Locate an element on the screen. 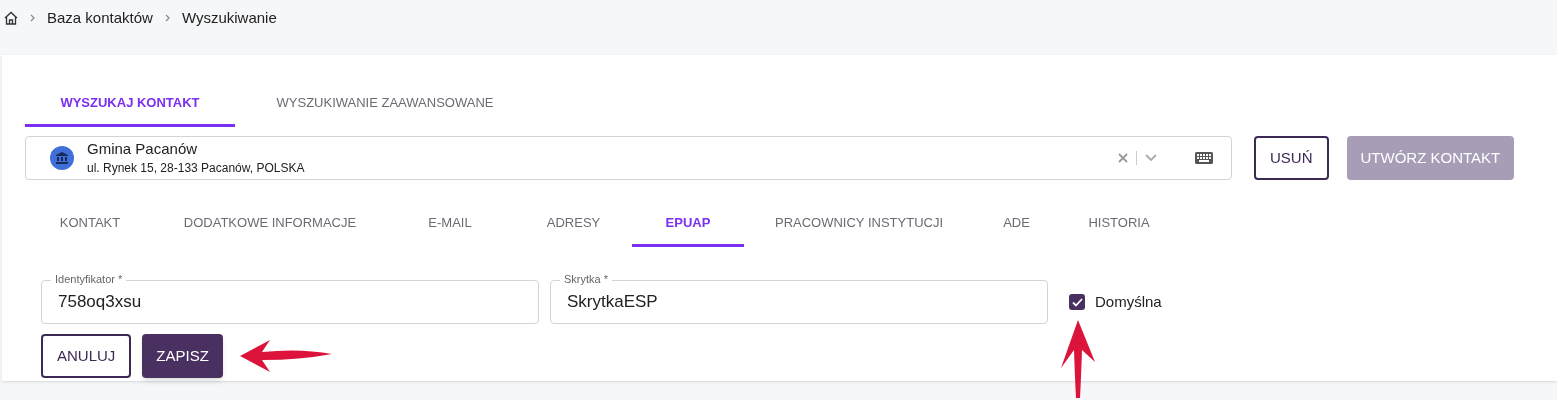  contact-name: Gmina Pacanów is located at coordinates (143, 149).